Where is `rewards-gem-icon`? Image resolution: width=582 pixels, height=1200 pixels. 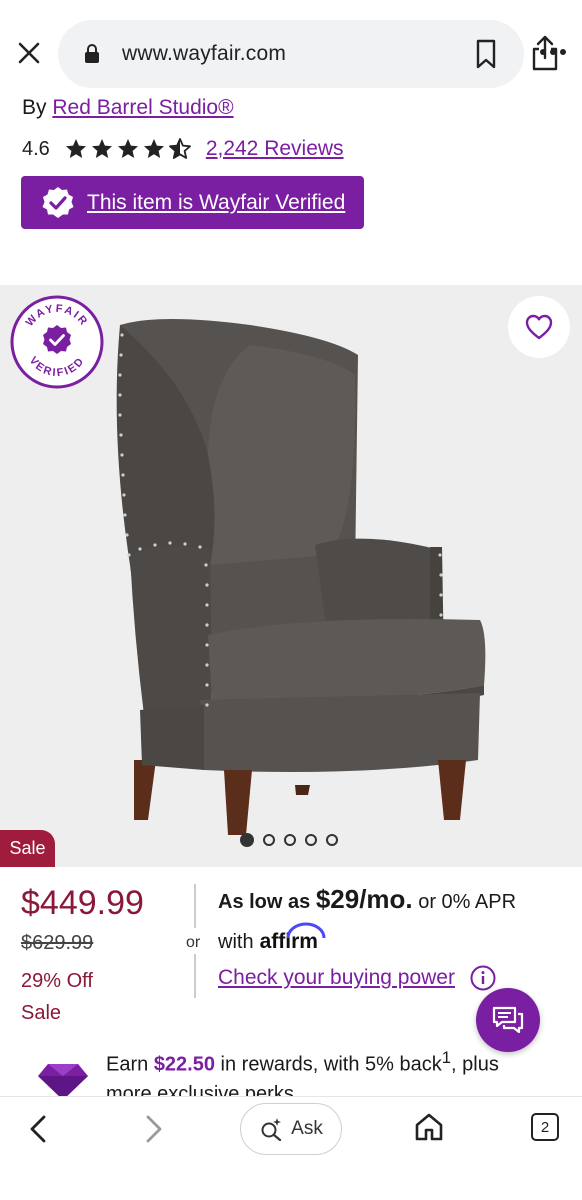
rewards-gem-icon is located at coordinates (63, 1082).